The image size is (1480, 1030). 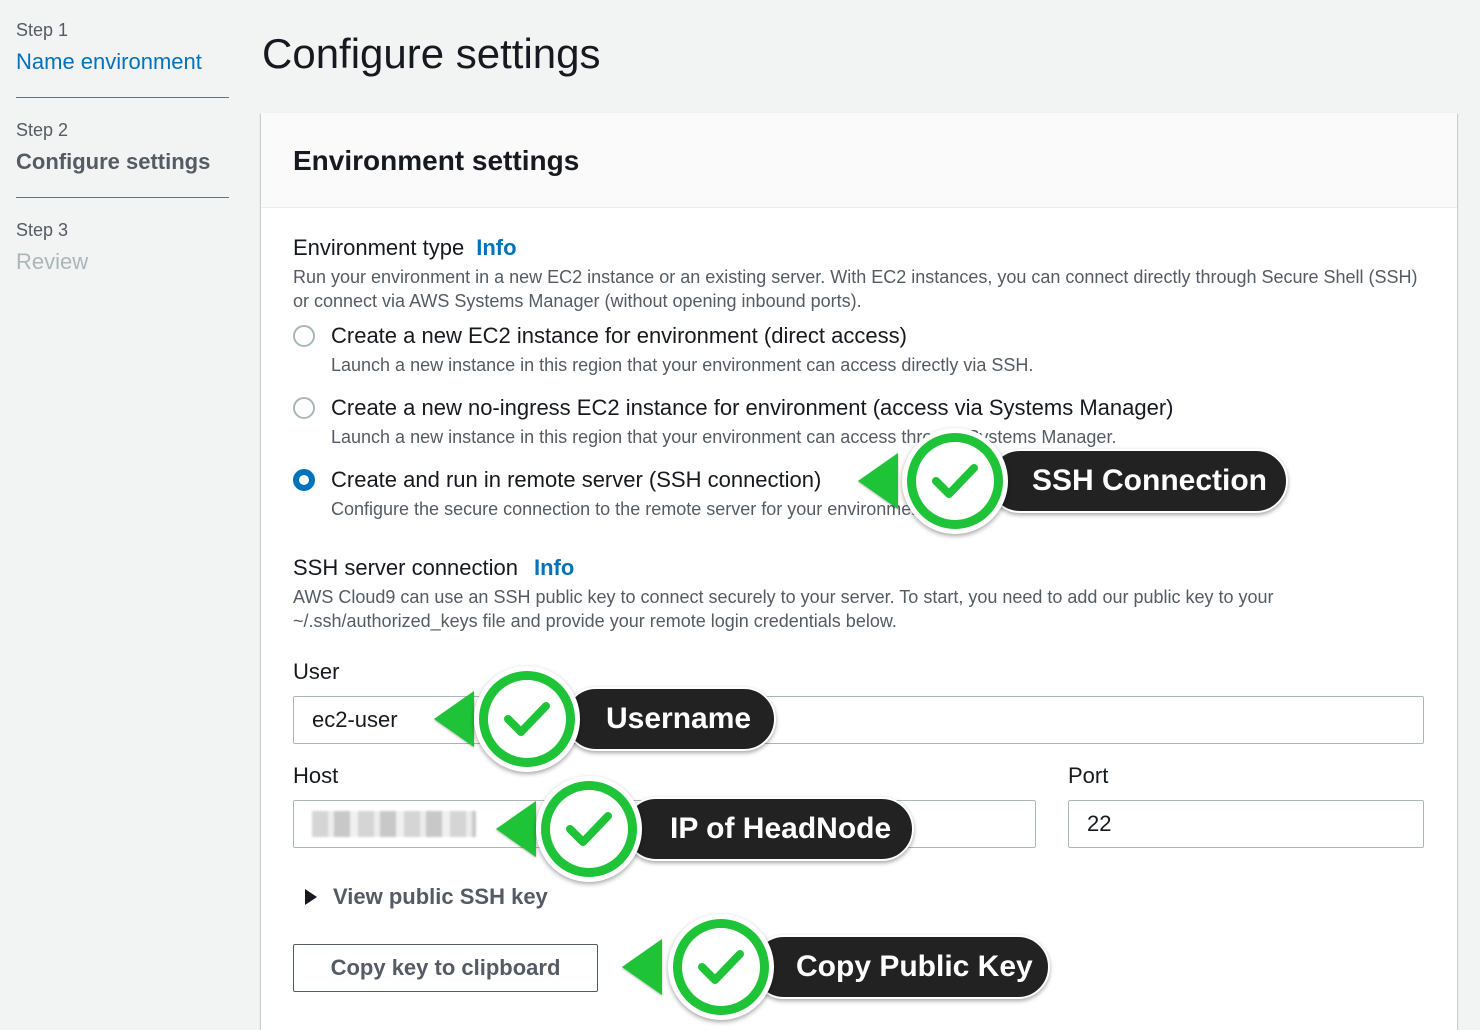 I want to click on user-input-value: ec2-user, so click(x=355, y=719).